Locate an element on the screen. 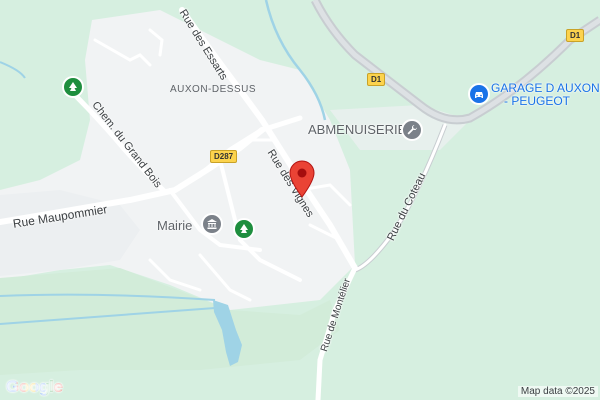 The image size is (600, 400). google-logo: Google is located at coordinates (34, 387).